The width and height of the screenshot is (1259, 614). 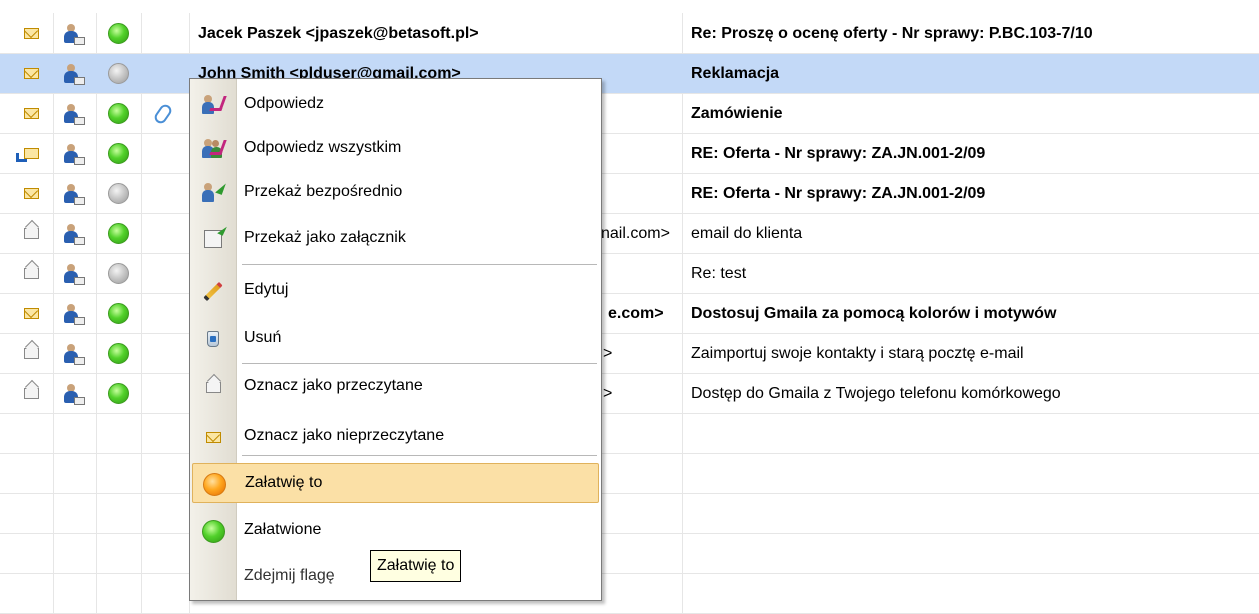 I want to click on trash-icon, so click(x=213, y=339).